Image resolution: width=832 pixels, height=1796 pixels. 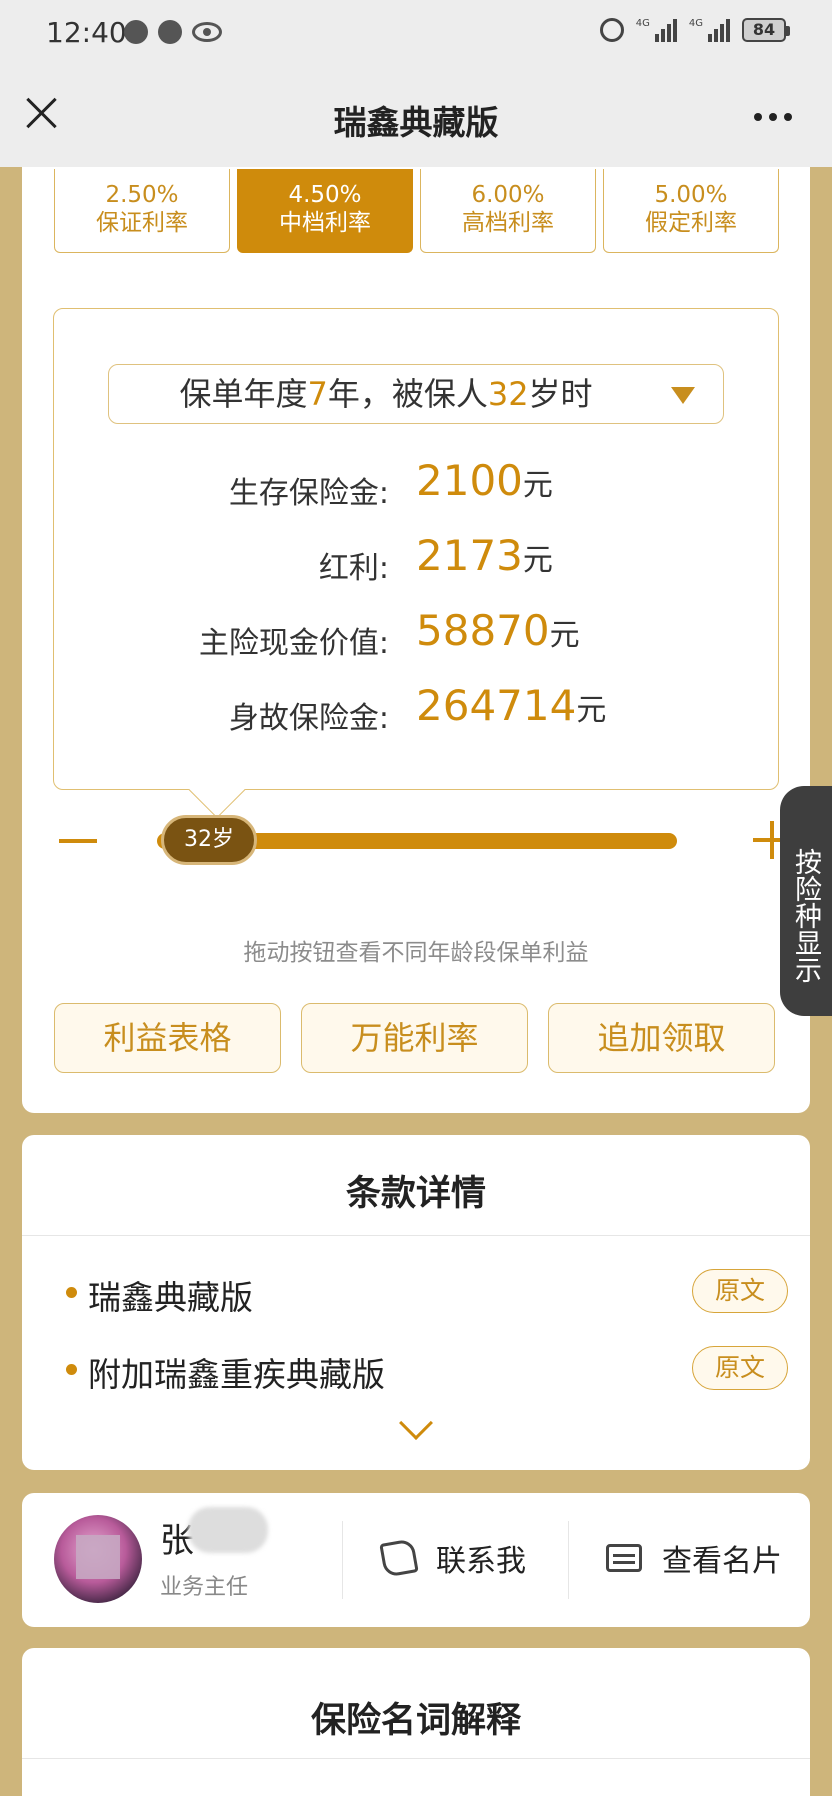 What do you see at coordinates (399, 1558) in the screenshot?
I see `phone-icon` at bounding box center [399, 1558].